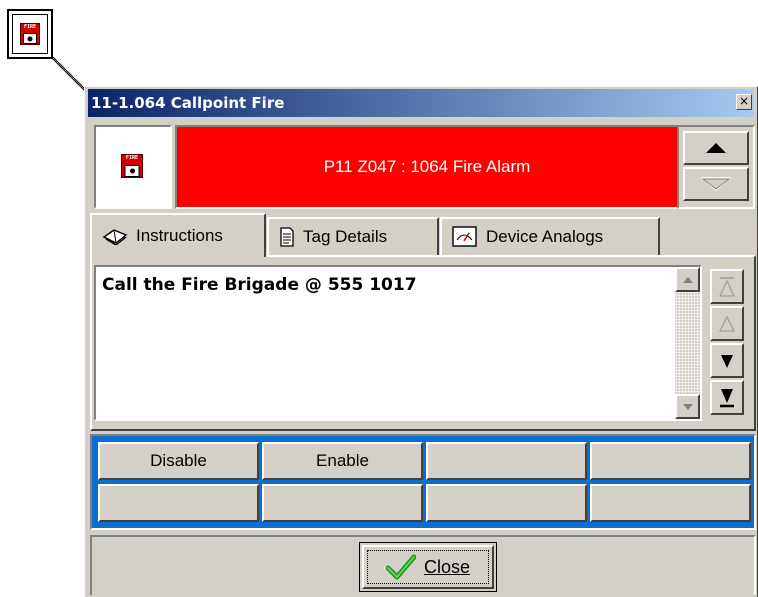 Image resolution: width=758 pixels, height=597 pixels. I want to click on alarm-message-banner: P11 Z047 : 1064 Fire Alarm, so click(427, 167).